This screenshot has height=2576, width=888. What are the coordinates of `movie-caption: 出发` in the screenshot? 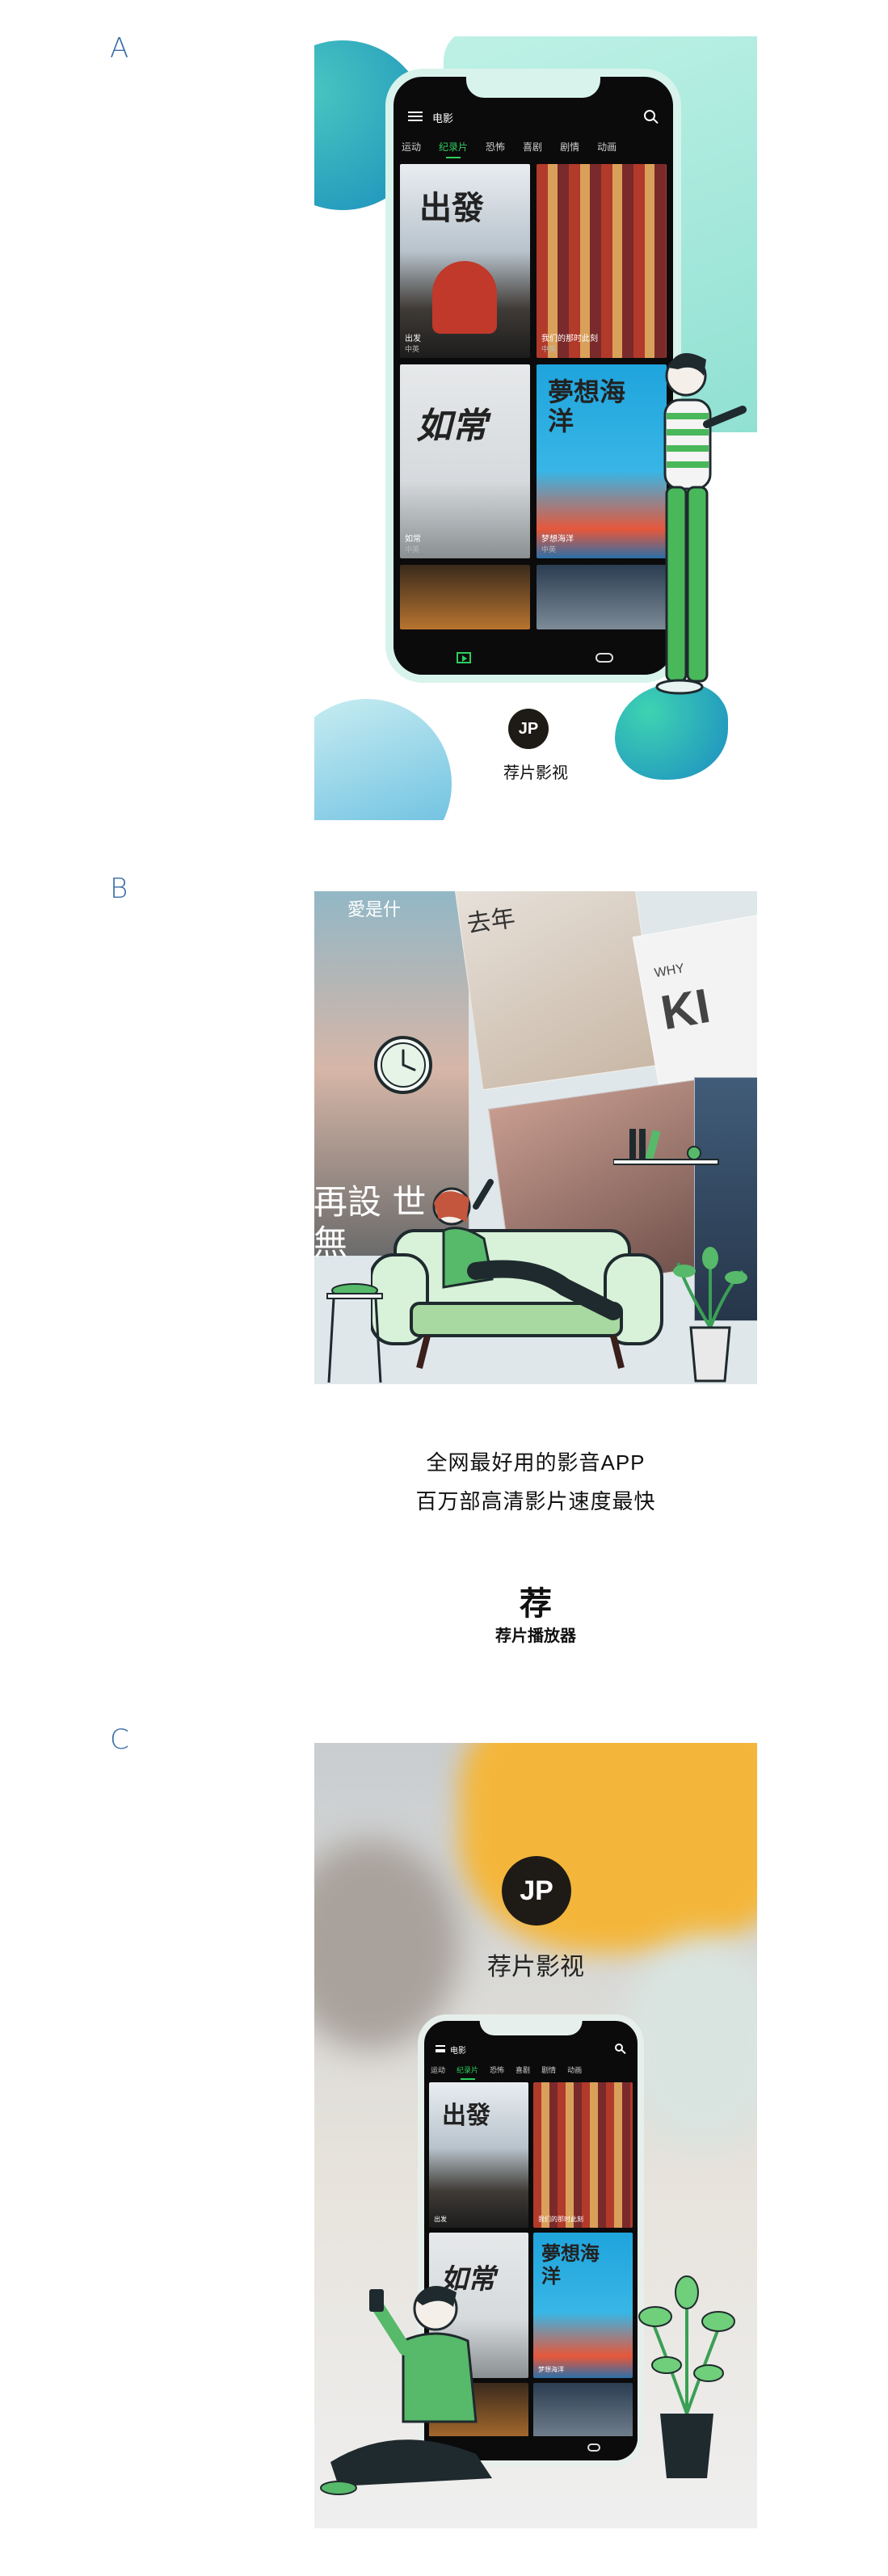 It's located at (440, 2220).